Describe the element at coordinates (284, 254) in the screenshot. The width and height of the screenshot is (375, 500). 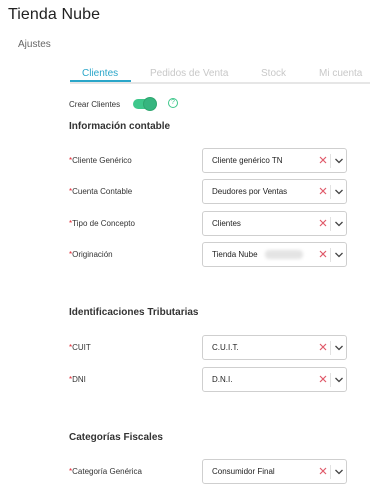
I see `redacted-blur` at that location.